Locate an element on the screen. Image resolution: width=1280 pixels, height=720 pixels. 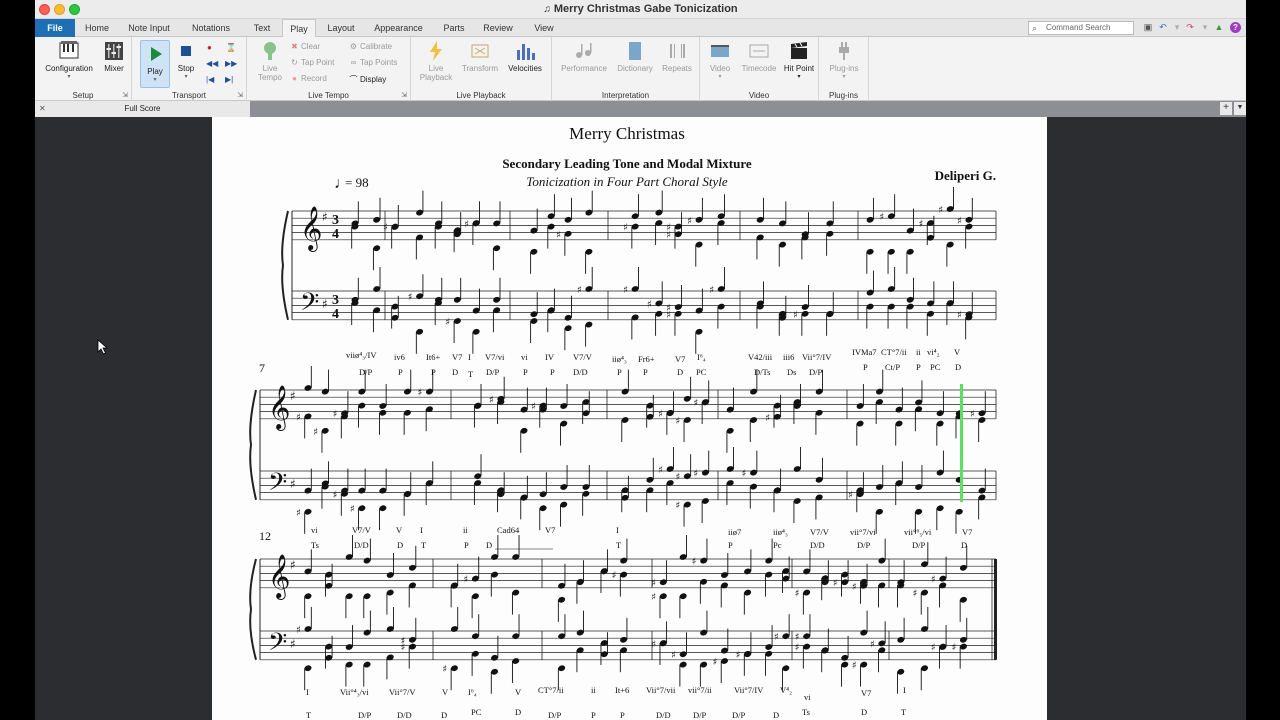
timecode-button: Timecode is located at coordinates (759, 56).